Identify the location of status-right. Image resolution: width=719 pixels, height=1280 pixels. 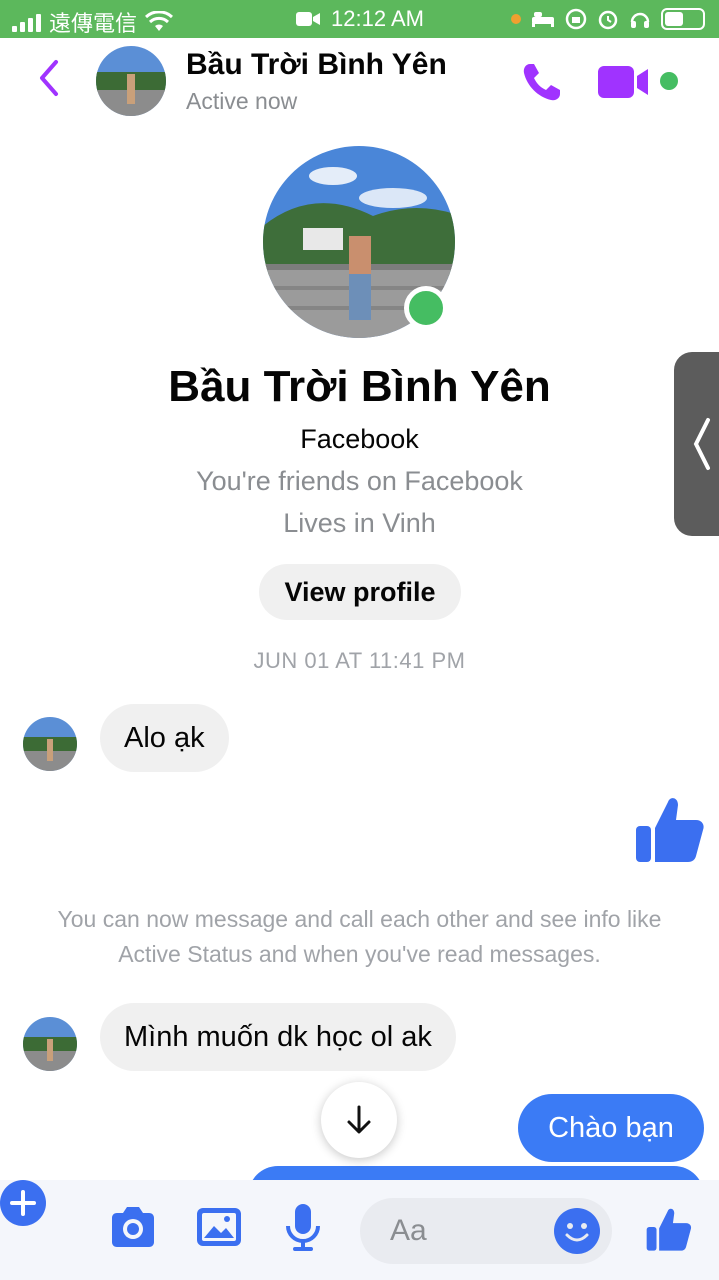
(608, 19).